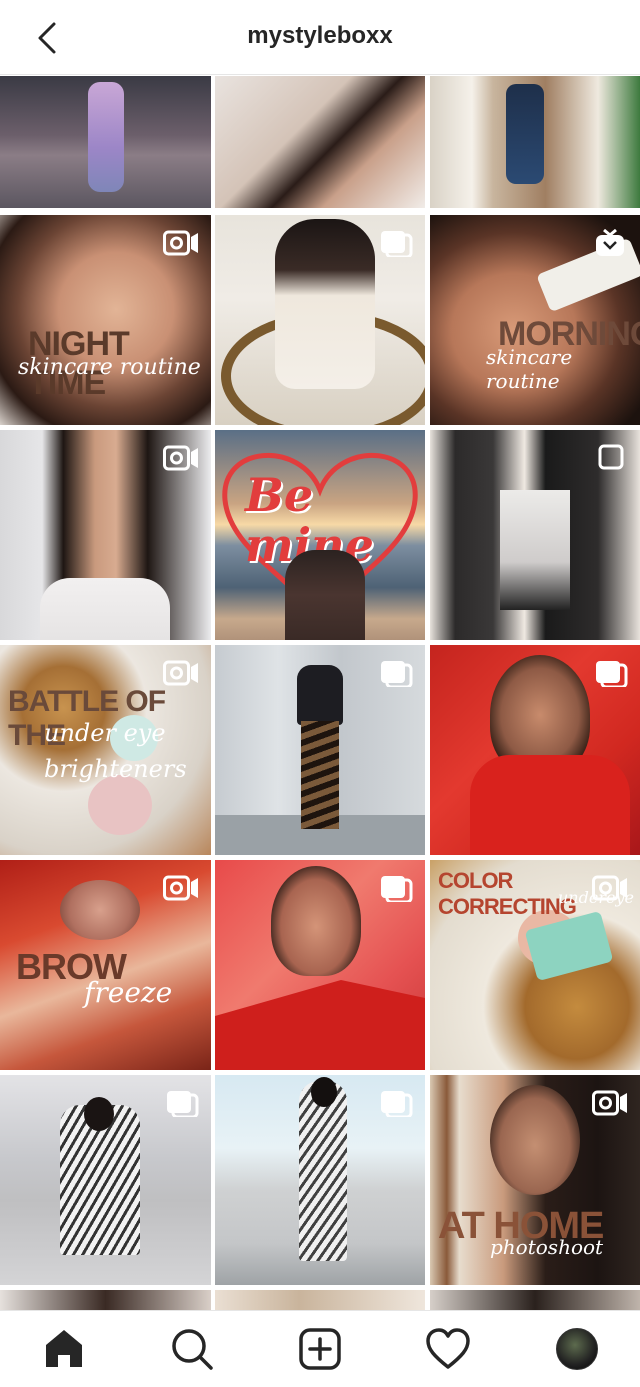 The image size is (640, 1387). I want to click on tile-overlay-subtitle: freeze, so click(128, 992).